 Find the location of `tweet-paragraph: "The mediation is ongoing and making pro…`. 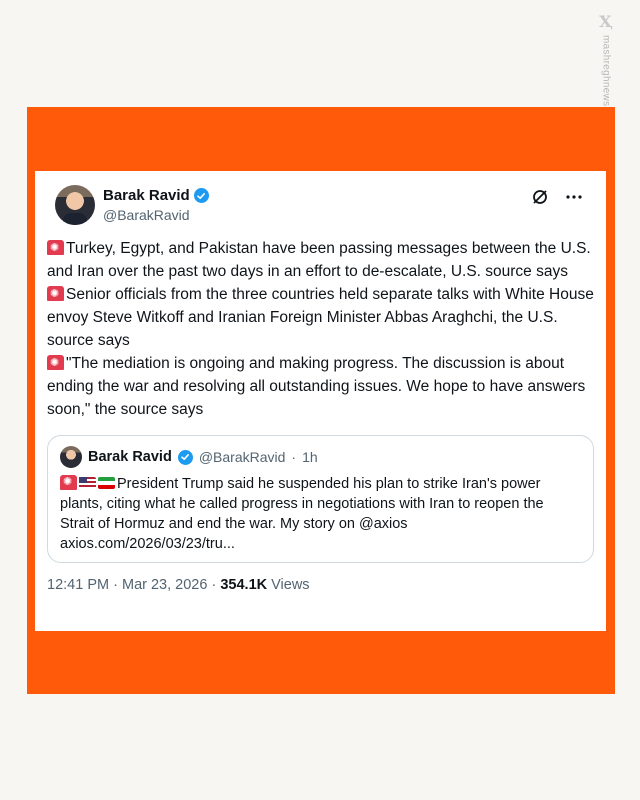

tweet-paragraph: "The mediation is ongoing and making pro… is located at coordinates (320, 386).